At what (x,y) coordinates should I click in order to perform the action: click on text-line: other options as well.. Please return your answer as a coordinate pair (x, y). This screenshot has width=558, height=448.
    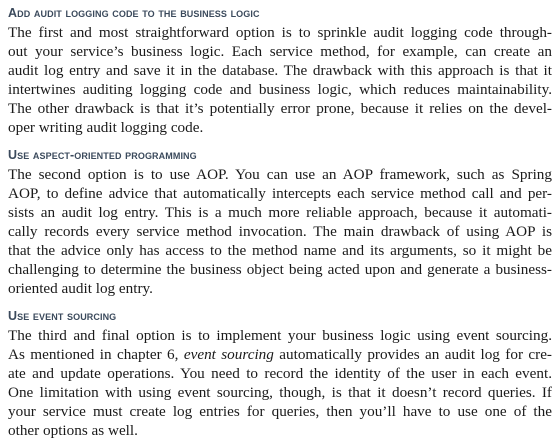
    Looking at the image, I should click on (73, 430).